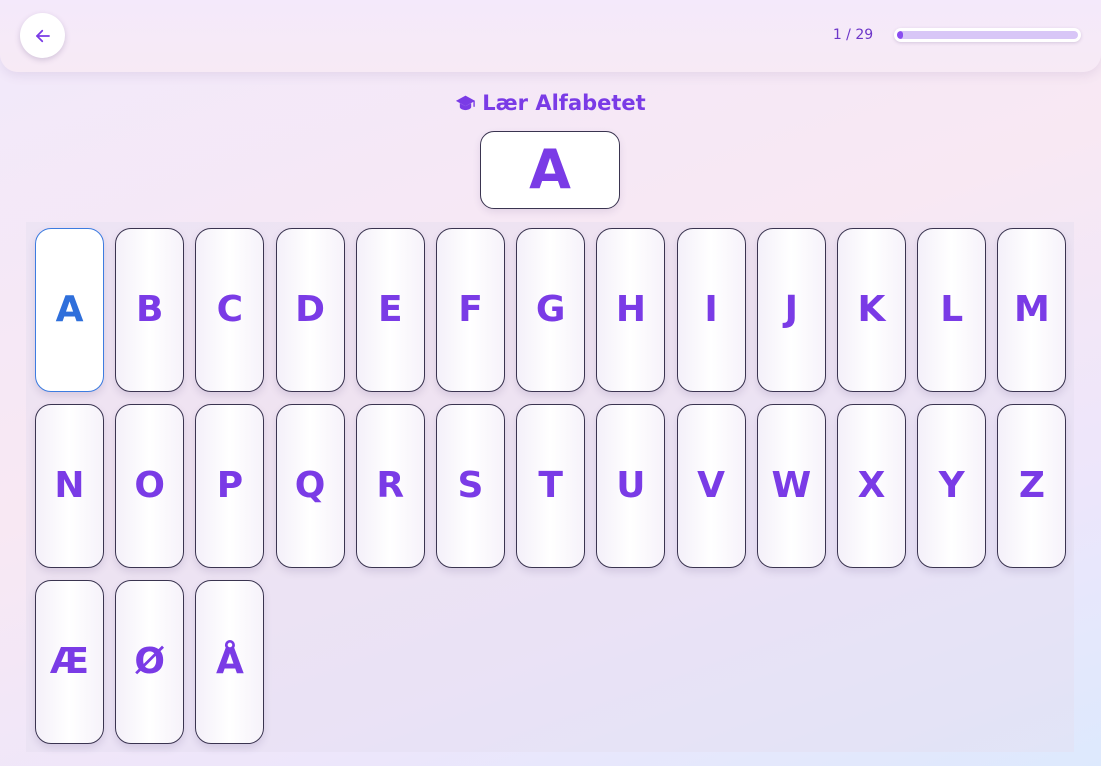 The height and width of the screenshot is (766, 1101). I want to click on letter-tile: D, so click(310, 310).